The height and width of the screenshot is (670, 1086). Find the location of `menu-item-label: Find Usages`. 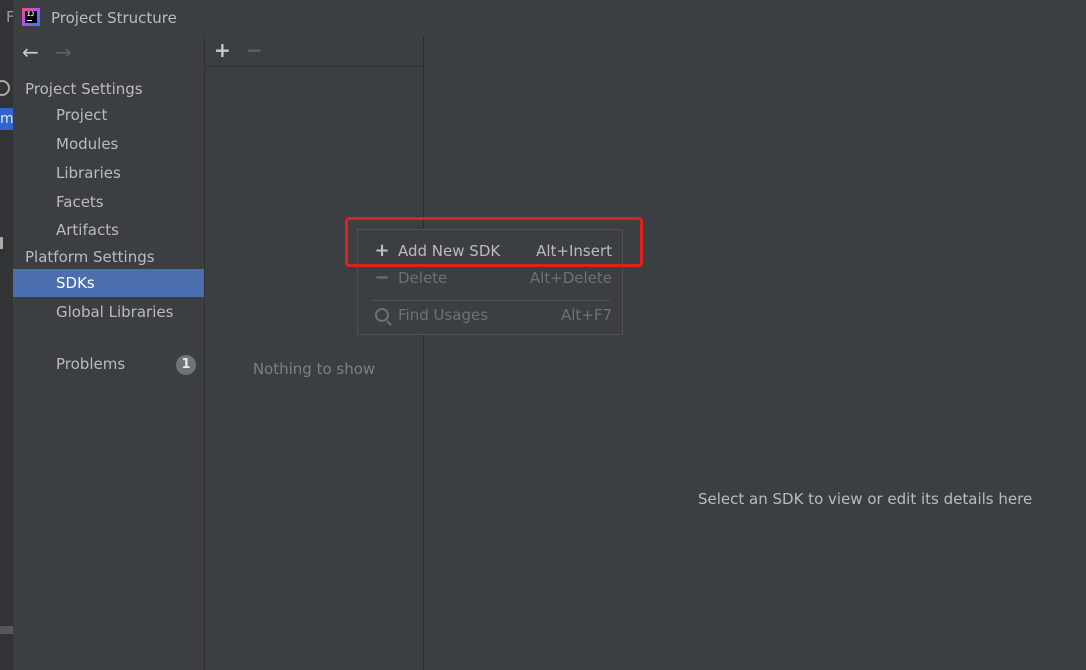

menu-item-label: Find Usages is located at coordinates (443, 315).